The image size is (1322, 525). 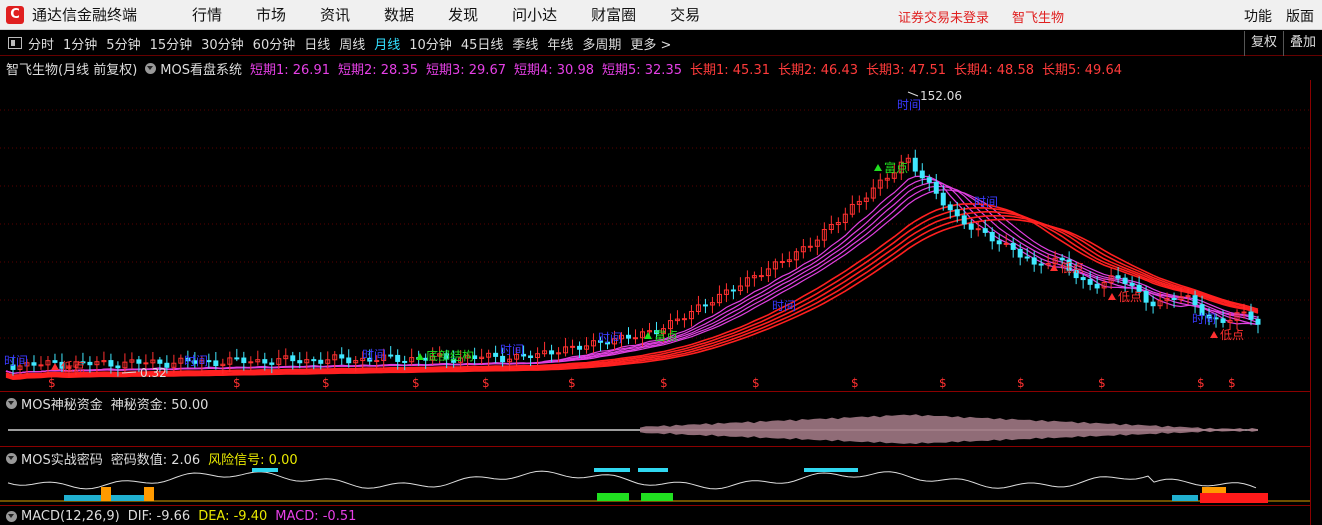 What do you see at coordinates (274, 43) in the screenshot?
I see `period-60min: 60分钟` at bounding box center [274, 43].